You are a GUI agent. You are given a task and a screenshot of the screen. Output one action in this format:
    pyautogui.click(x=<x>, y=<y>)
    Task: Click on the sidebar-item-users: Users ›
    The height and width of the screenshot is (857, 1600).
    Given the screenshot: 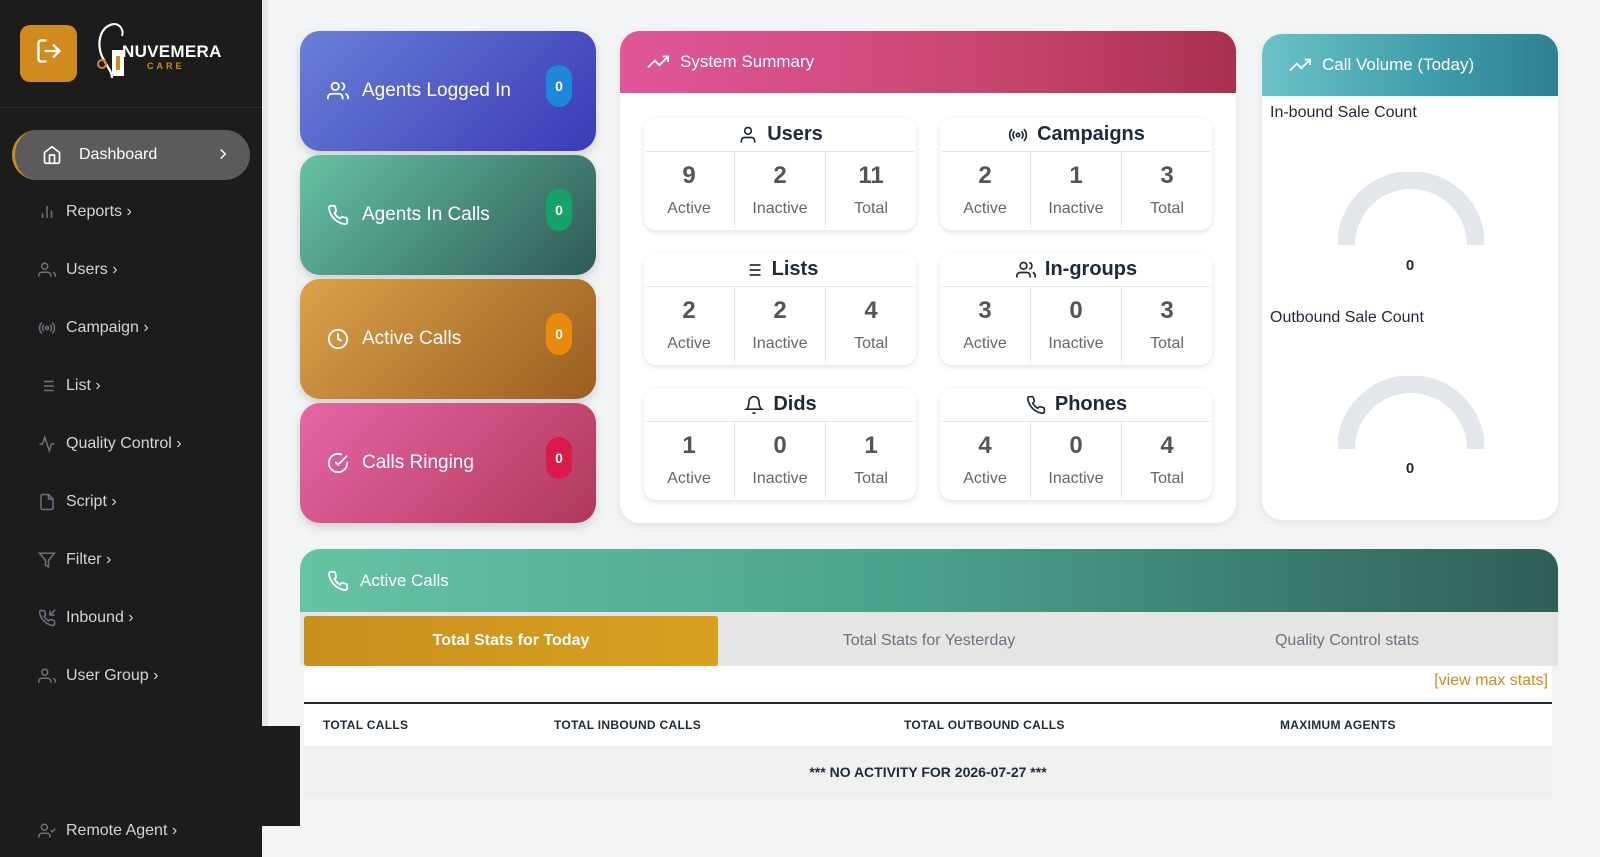 What is the action you would take?
    pyautogui.click(x=77, y=270)
    